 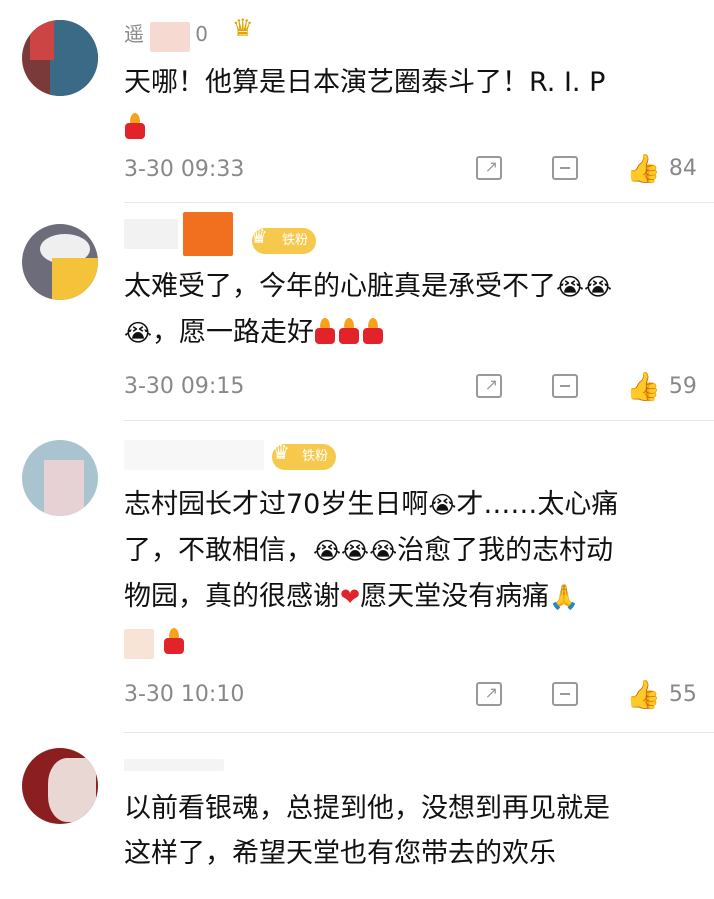 I want to click on like-count: 84, so click(x=682, y=168).